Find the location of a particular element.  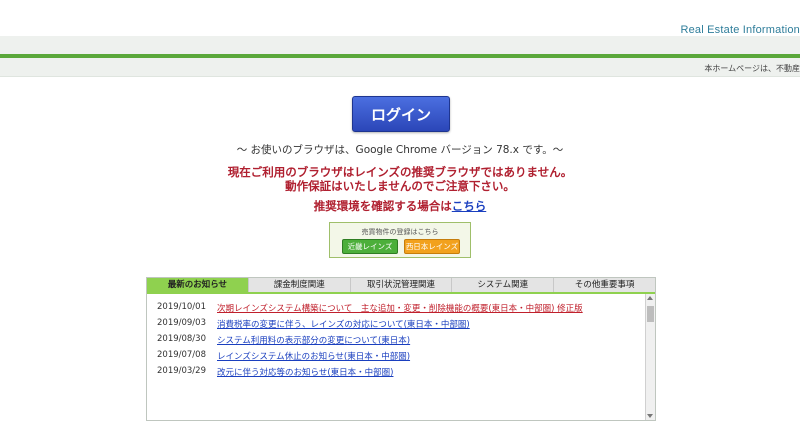

registration-caption: 売買物件の登録はこちら is located at coordinates (400, 232).